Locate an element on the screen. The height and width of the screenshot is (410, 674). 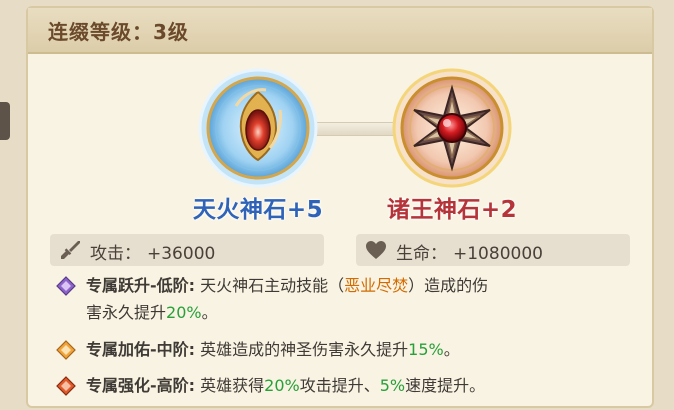
purple-diamond-icon is located at coordinates (66, 286).